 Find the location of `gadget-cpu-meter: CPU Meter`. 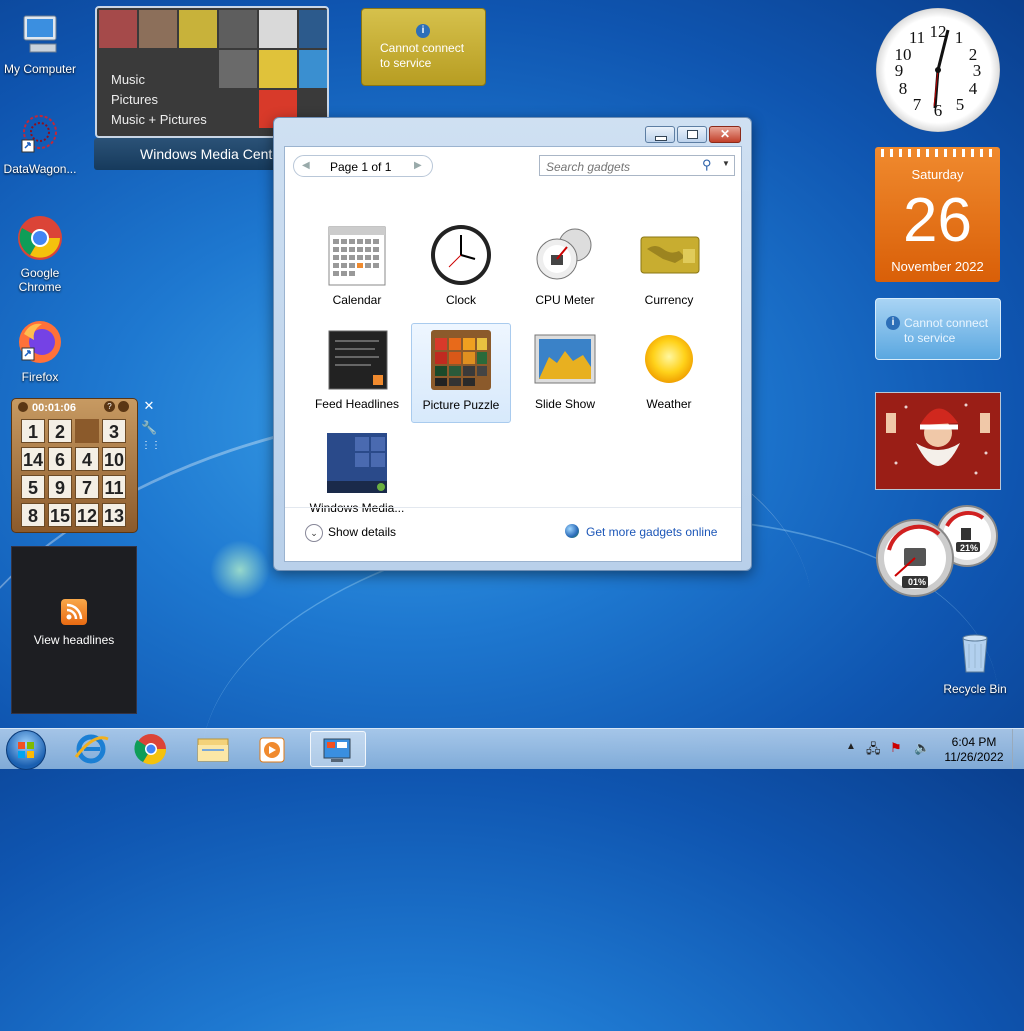

gadget-cpu-meter: CPU Meter is located at coordinates (565, 269).